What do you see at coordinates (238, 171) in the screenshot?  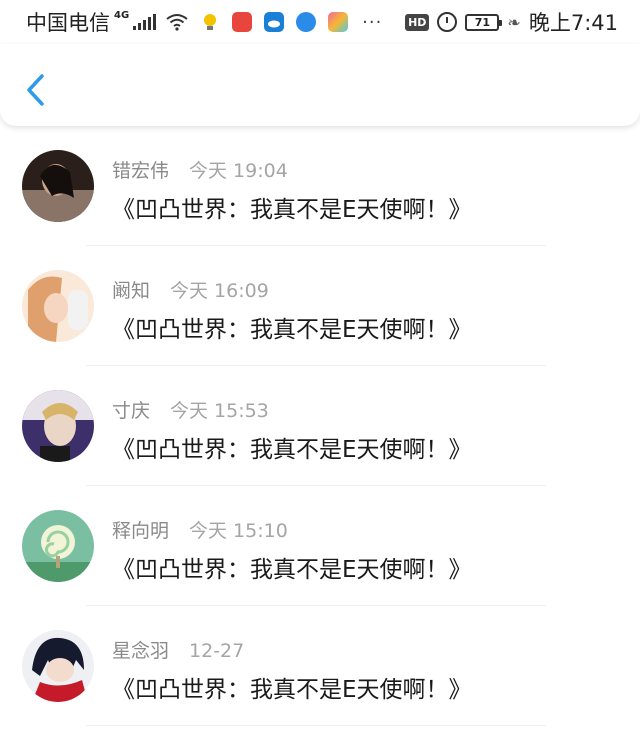 I see `message-time: 今天 19:04` at bounding box center [238, 171].